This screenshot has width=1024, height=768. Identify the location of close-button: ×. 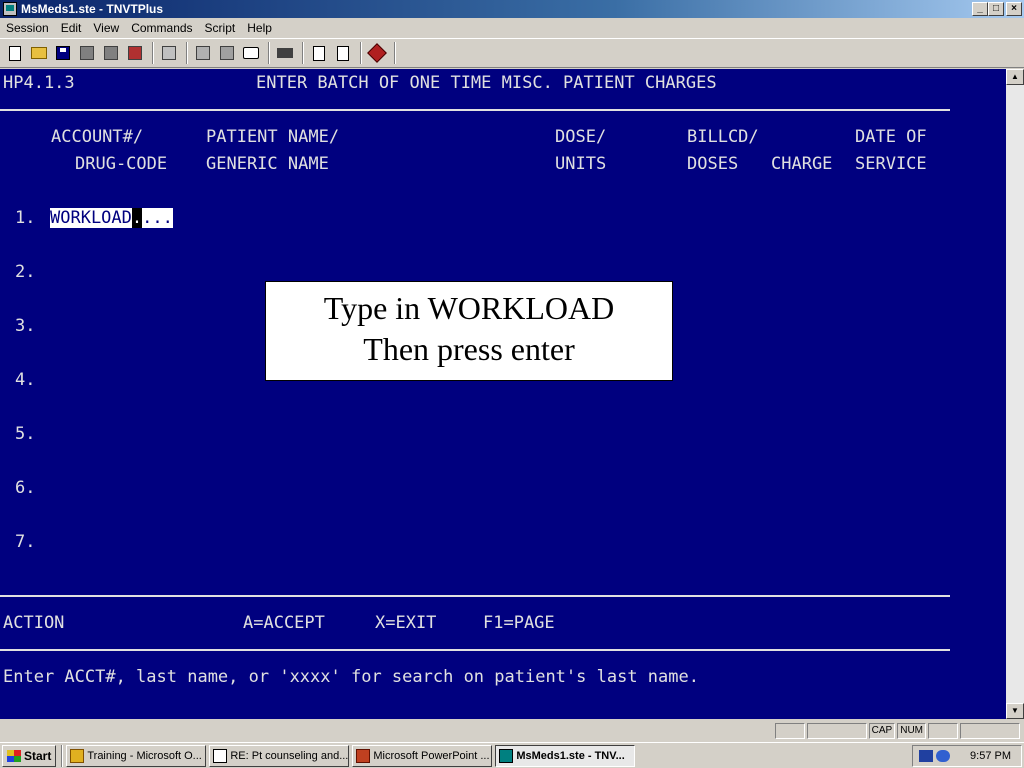
(1014, 9).